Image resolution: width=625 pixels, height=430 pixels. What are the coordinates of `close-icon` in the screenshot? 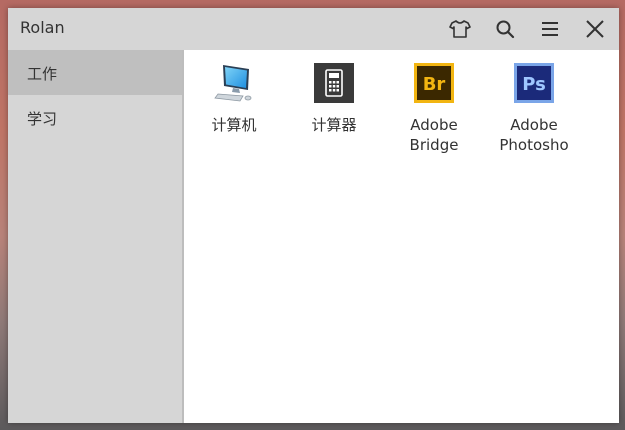 It's located at (595, 29).